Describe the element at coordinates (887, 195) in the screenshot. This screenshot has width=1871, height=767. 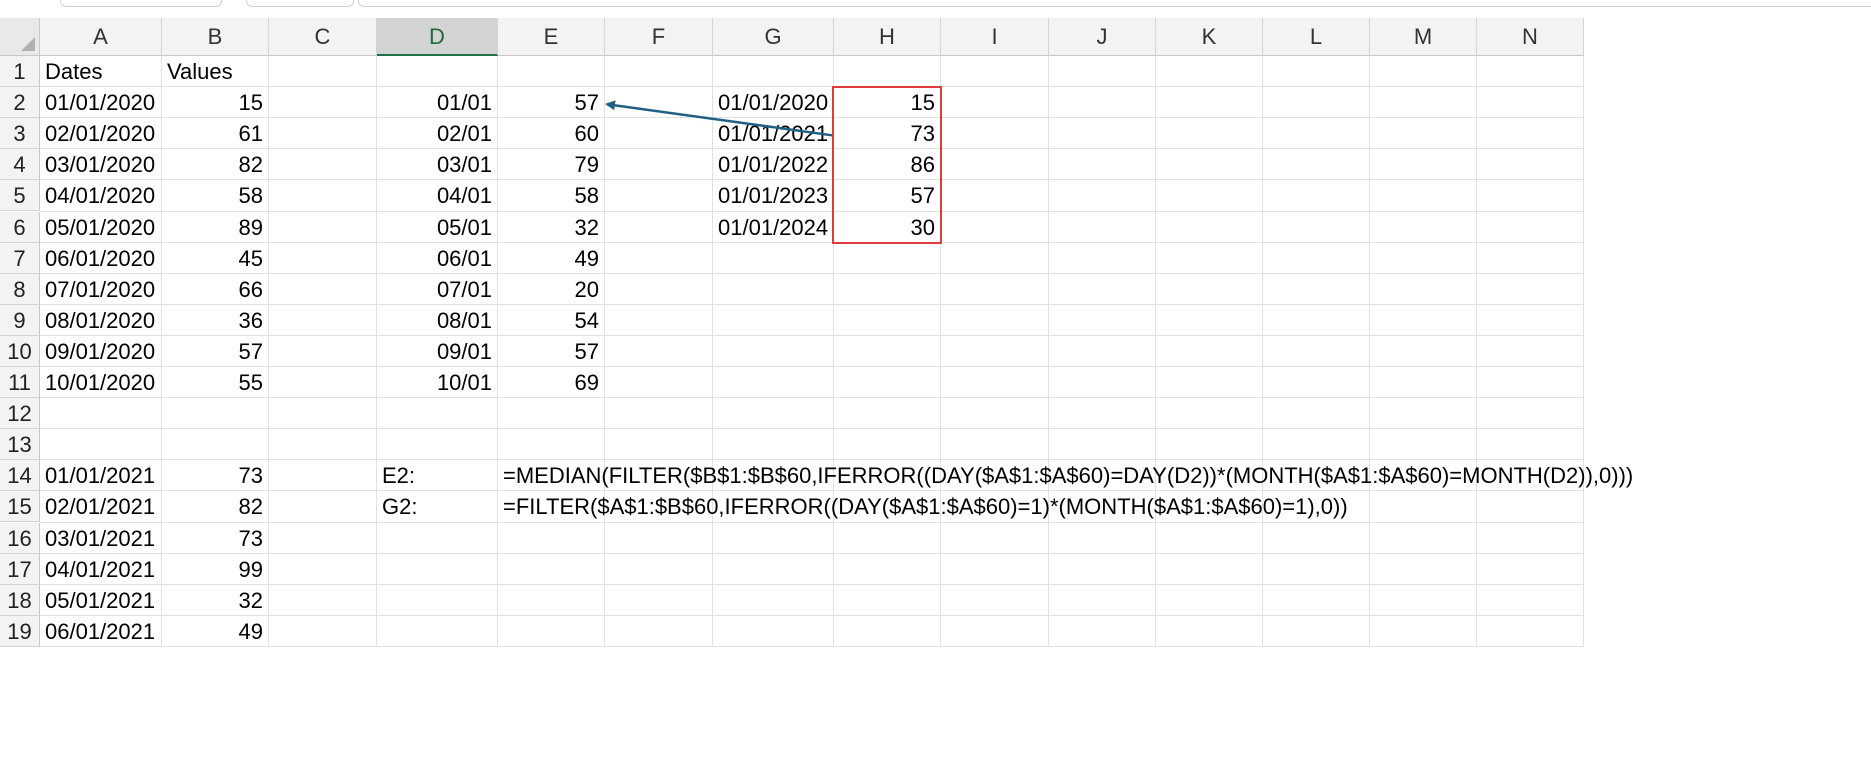
I see `cell-h5: 57` at that location.